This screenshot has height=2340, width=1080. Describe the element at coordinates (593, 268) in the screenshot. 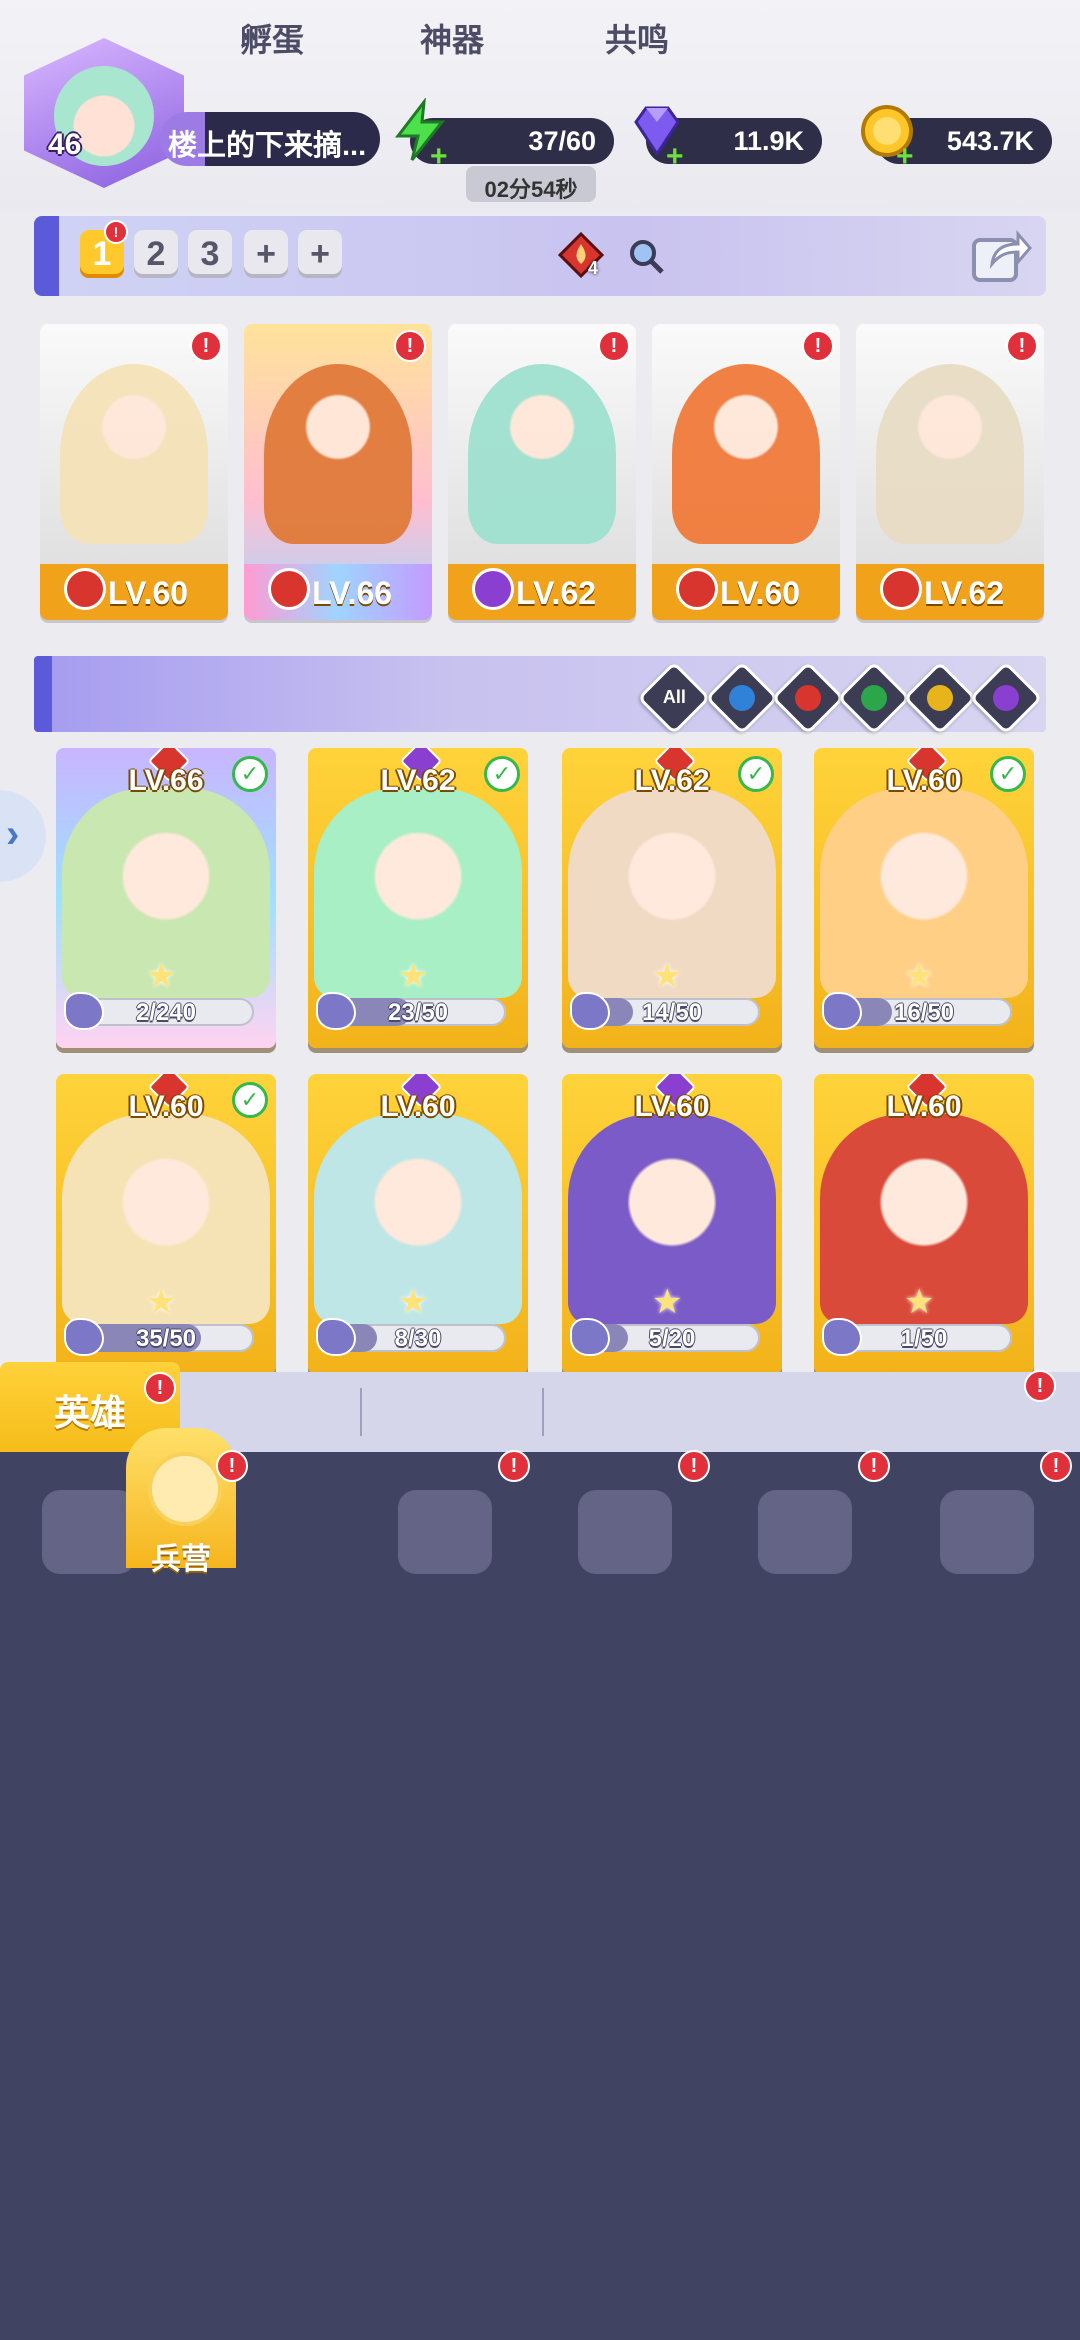

I see `fire-count: 4` at that location.